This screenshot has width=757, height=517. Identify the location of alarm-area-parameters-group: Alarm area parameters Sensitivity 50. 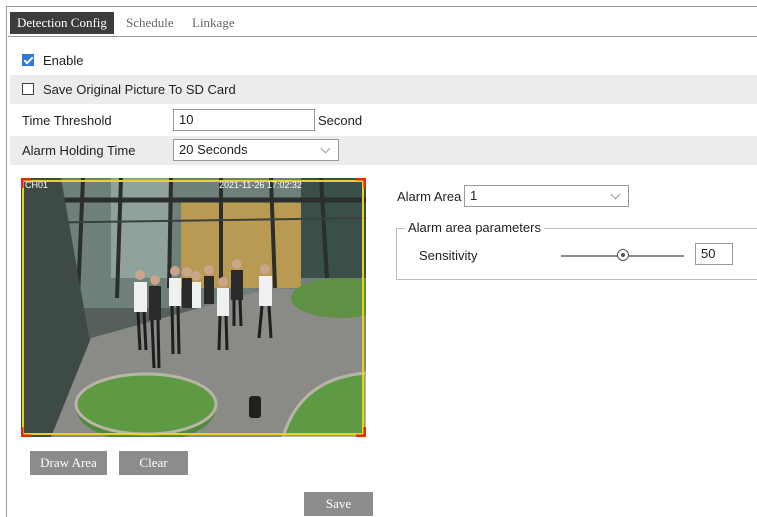
(576, 250).